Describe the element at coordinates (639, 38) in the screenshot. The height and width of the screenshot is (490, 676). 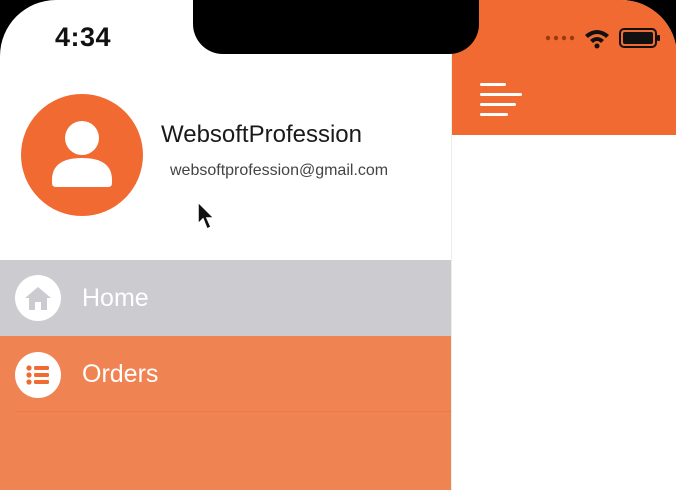
I see `battery-icon` at that location.